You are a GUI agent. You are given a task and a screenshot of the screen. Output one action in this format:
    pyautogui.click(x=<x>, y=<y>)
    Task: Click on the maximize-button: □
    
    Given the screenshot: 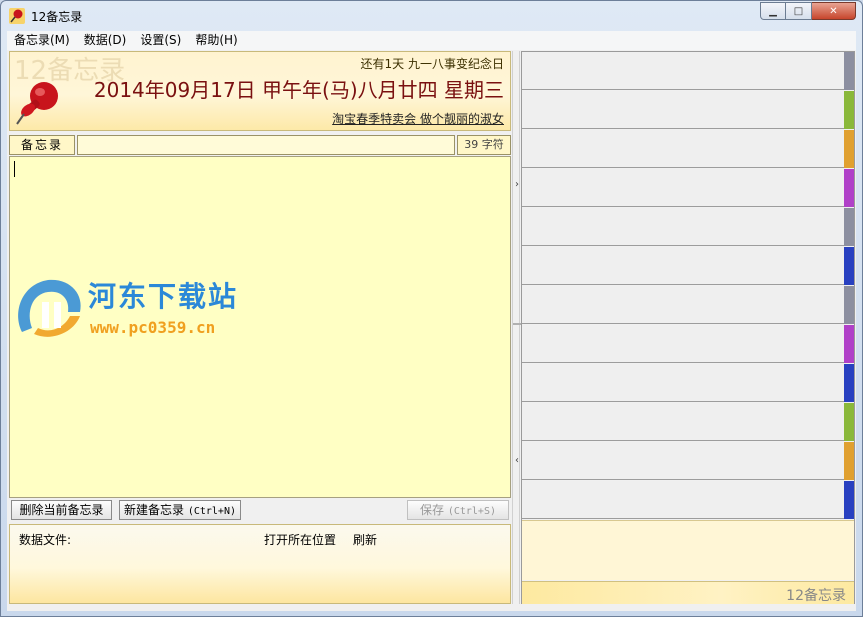 What is the action you would take?
    pyautogui.click(x=799, y=11)
    